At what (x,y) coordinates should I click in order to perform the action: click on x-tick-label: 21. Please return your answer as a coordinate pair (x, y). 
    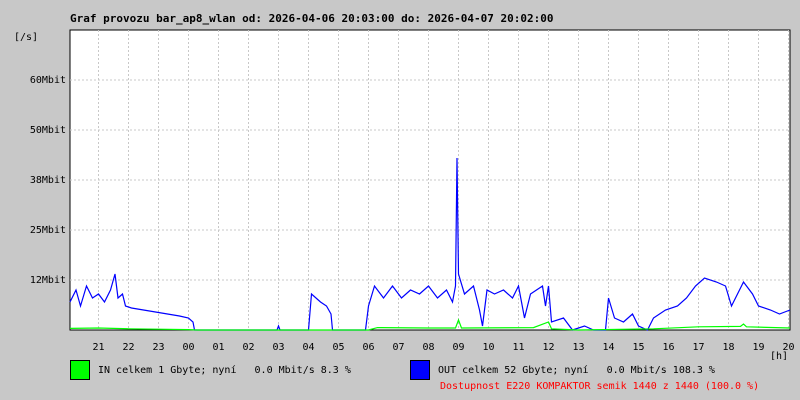
    Looking at the image, I should click on (98, 347).